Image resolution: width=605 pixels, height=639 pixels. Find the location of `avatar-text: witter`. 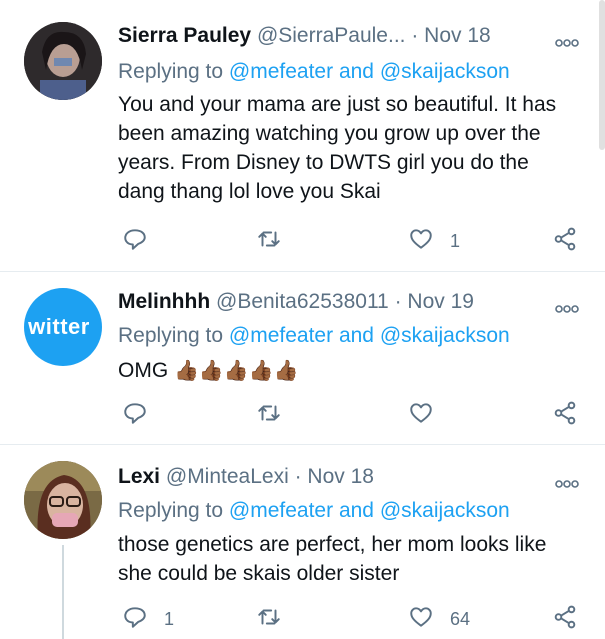

avatar-text: witter is located at coordinates (59, 326).